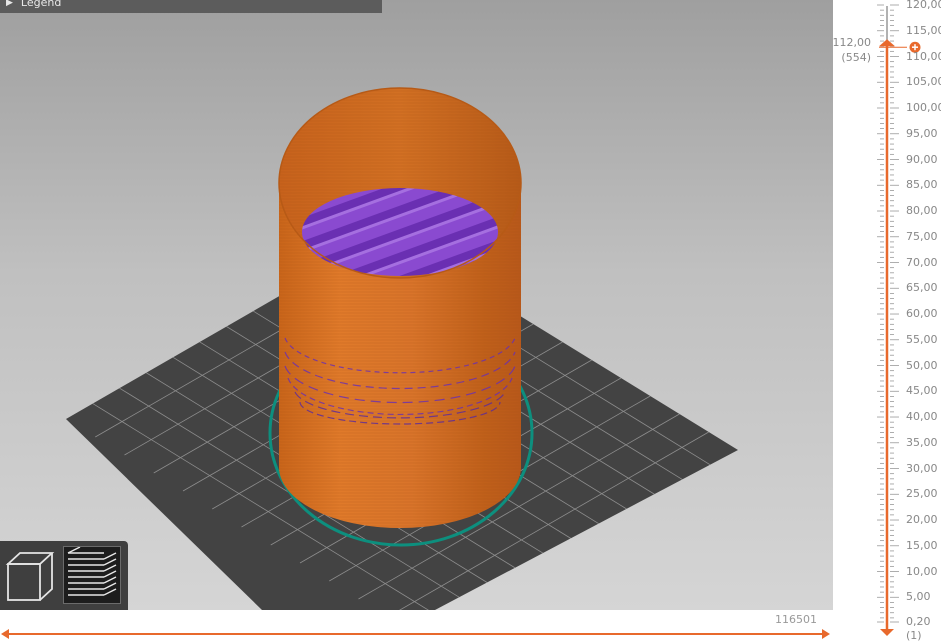  I want to click on move-slider-right-handle, so click(826, 634).